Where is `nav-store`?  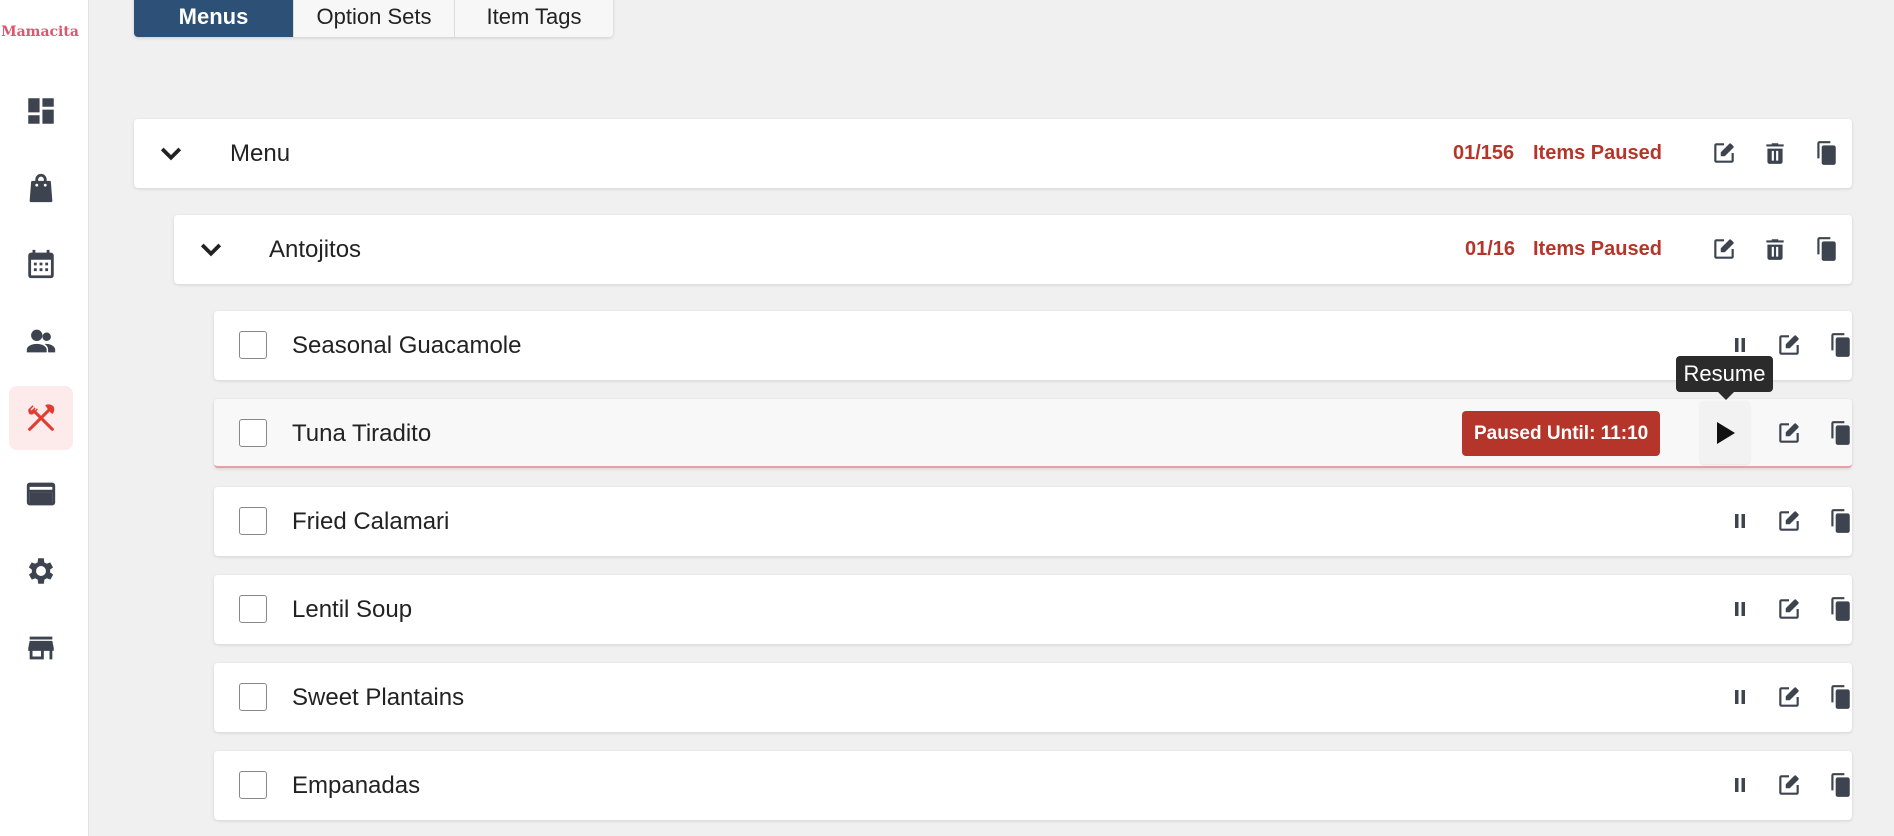
nav-store is located at coordinates (41, 648).